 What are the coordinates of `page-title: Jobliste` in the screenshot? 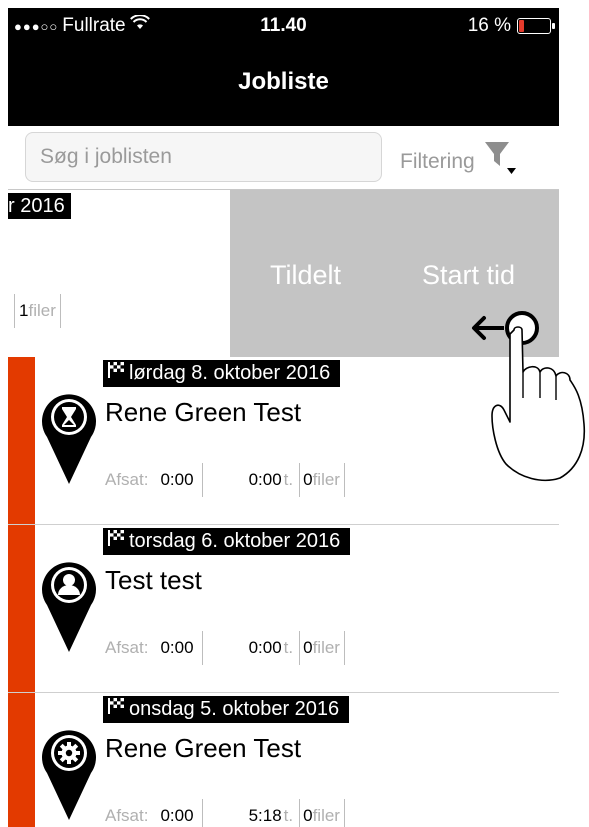 It's located at (283, 81).